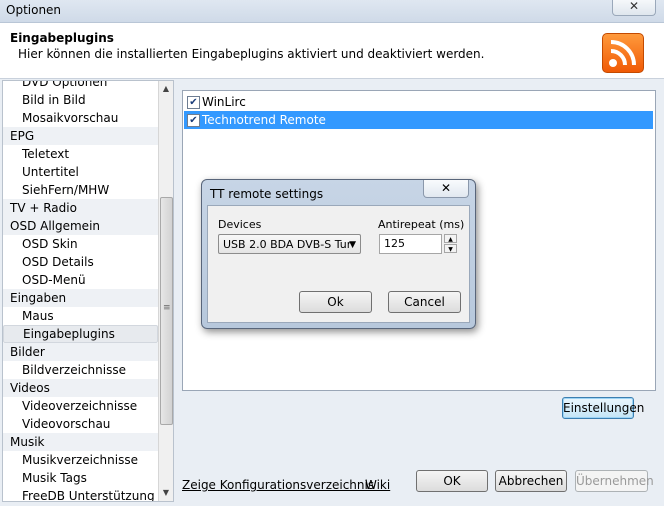  I want to click on tree-item: Untertitel, so click(80, 172).